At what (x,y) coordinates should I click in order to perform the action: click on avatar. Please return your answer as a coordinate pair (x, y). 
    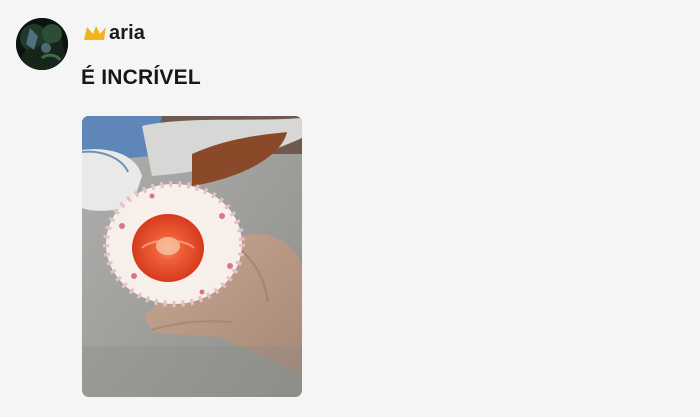
    Looking at the image, I should click on (42, 44).